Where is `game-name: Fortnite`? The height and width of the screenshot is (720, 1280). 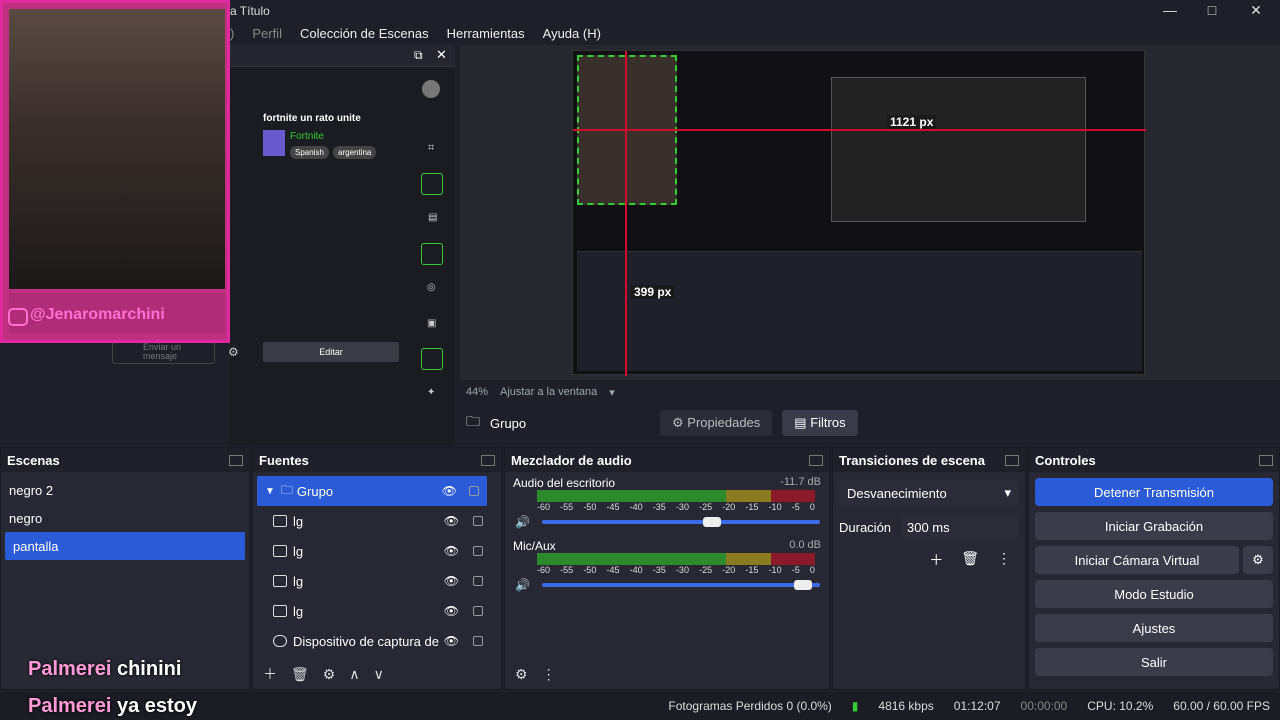 game-name: Fortnite is located at coordinates (307, 136).